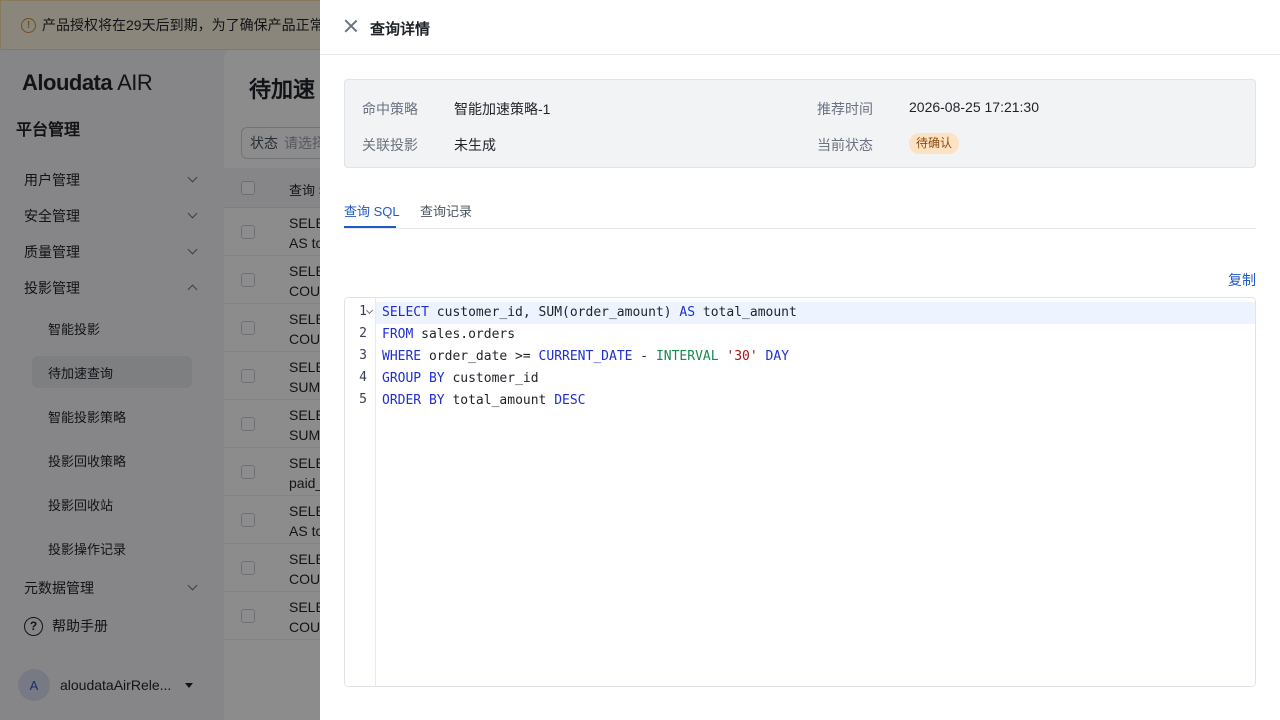 The width and height of the screenshot is (1280, 720). I want to click on projection-label: 关联投影, so click(390, 145).